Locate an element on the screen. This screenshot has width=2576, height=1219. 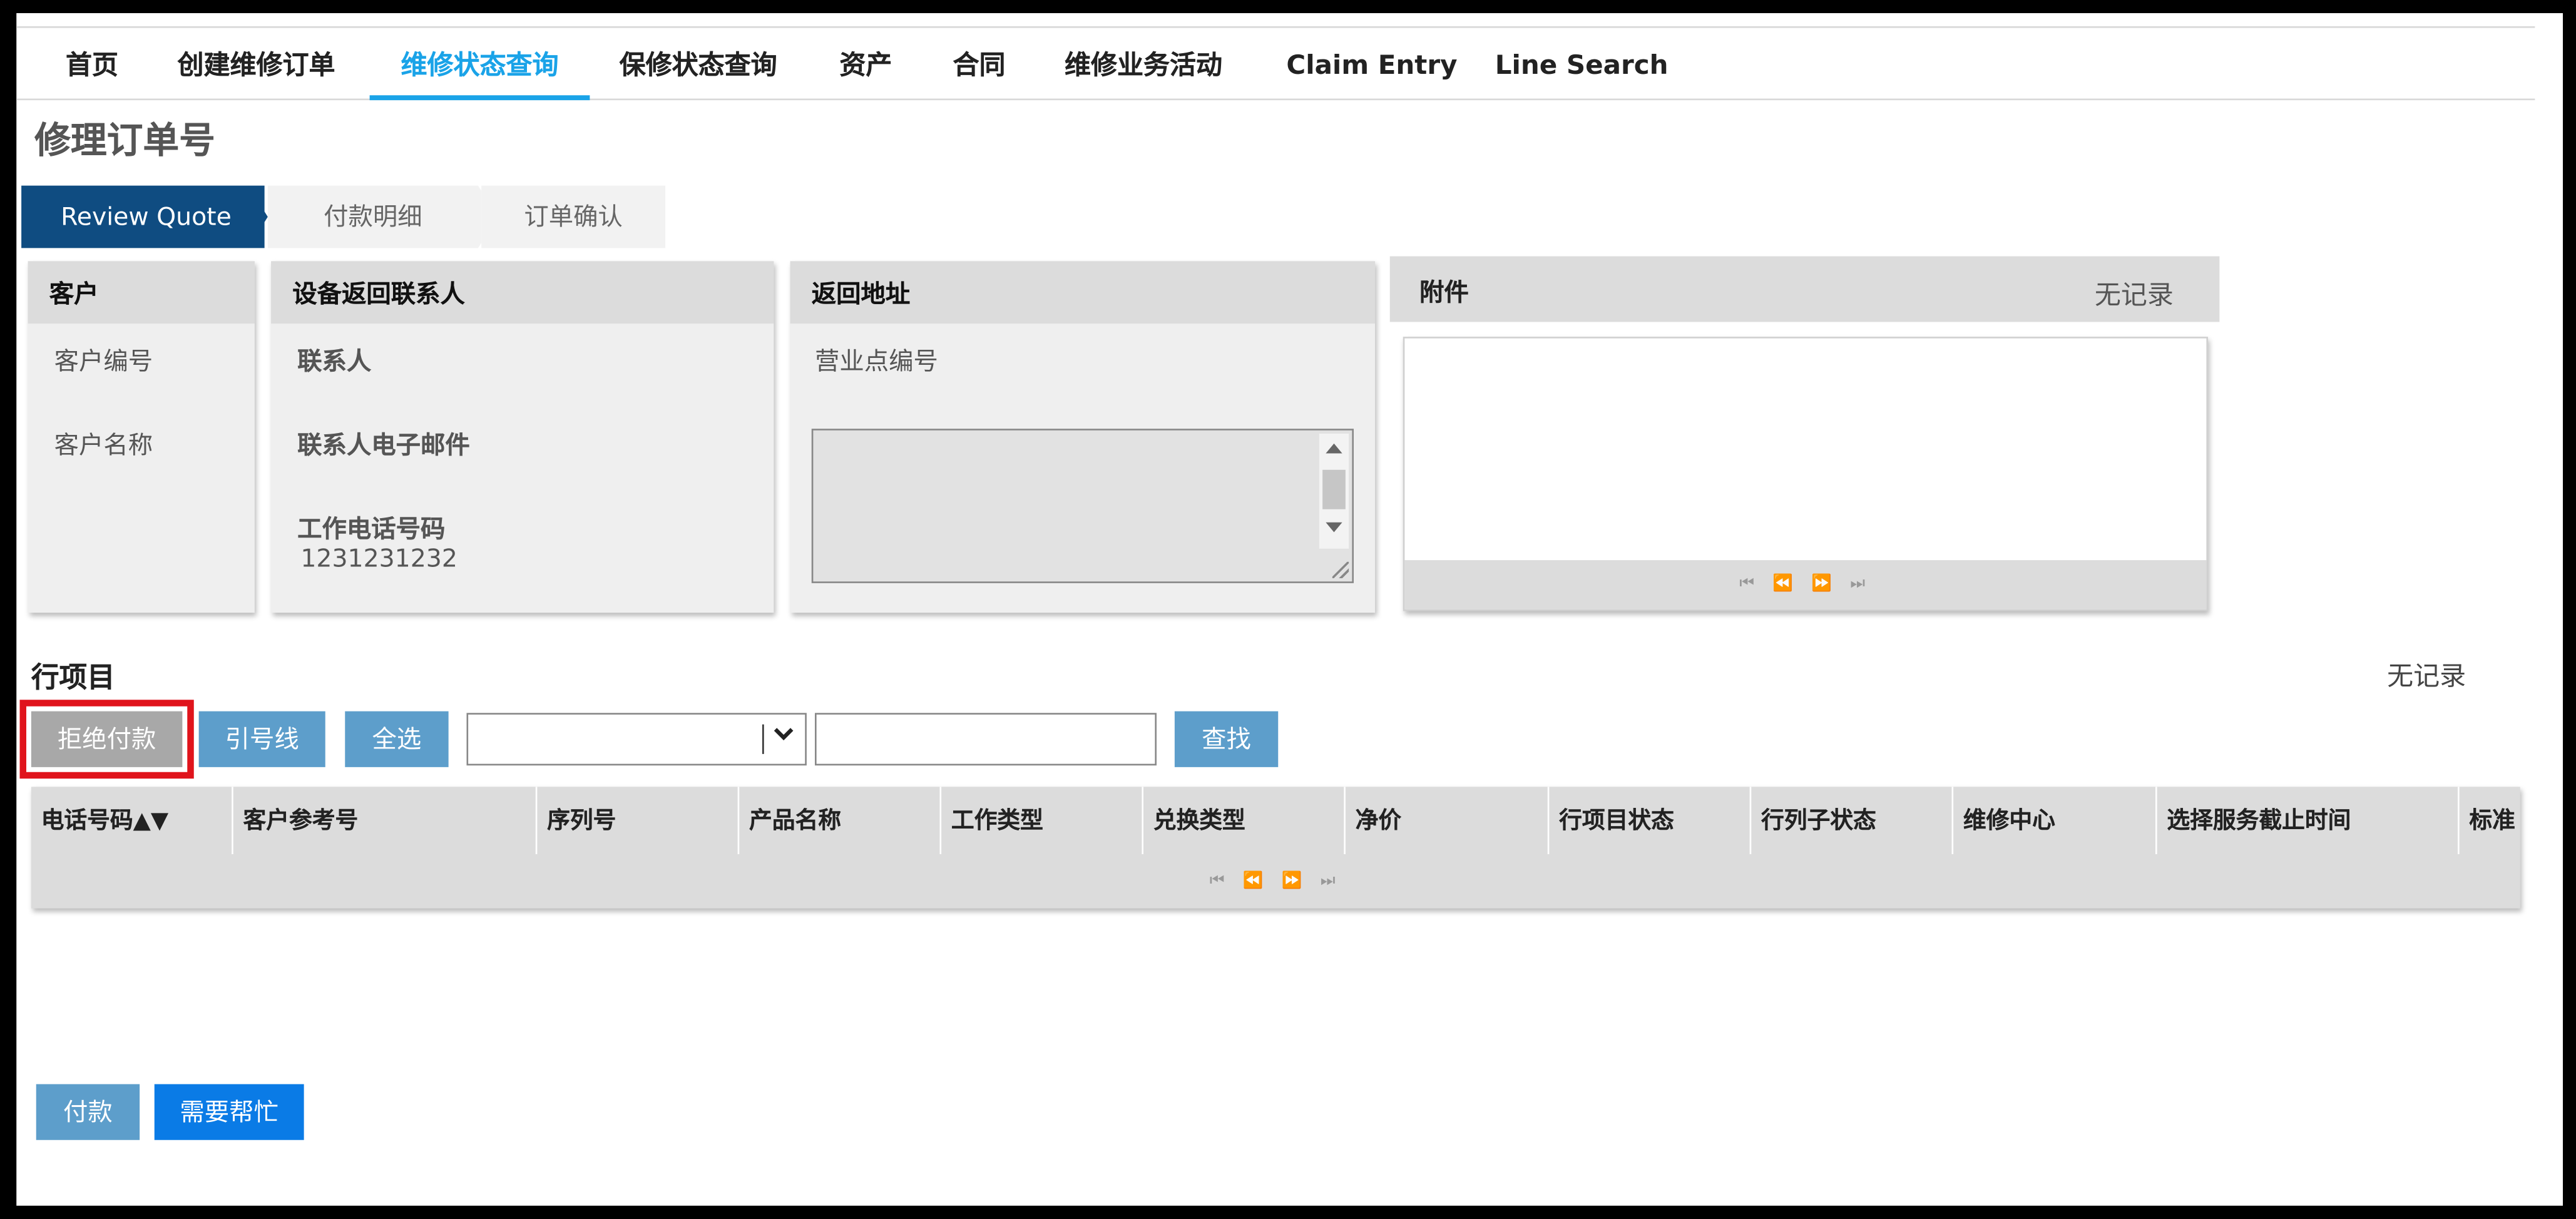
attachments-header: 附件 无记录 is located at coordinates (1804, 289).